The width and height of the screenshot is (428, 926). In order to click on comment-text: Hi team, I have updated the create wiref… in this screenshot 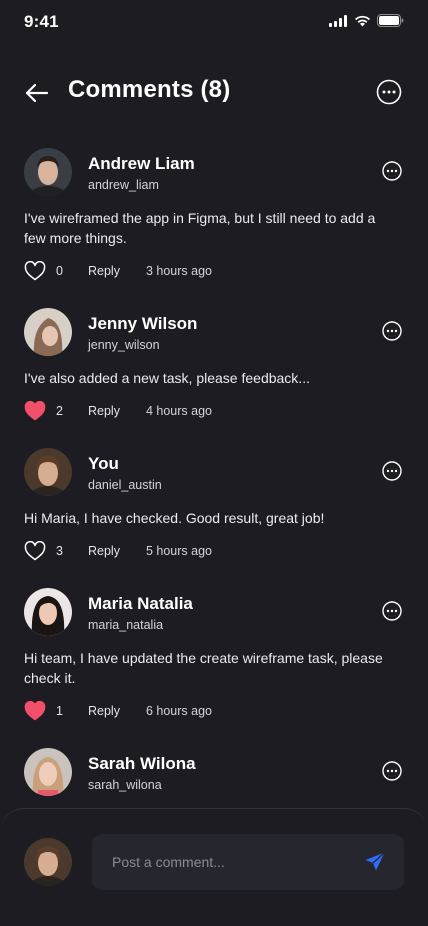, I will do `click(203, 668)`.